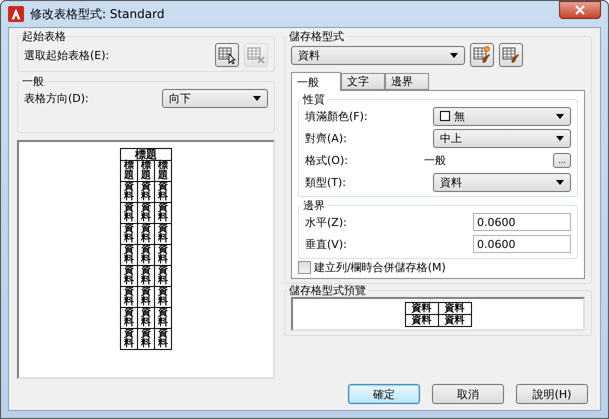 The width and height of the screenshot is (609, 419). I want to click on manage-styles-button, so click(511, 55).